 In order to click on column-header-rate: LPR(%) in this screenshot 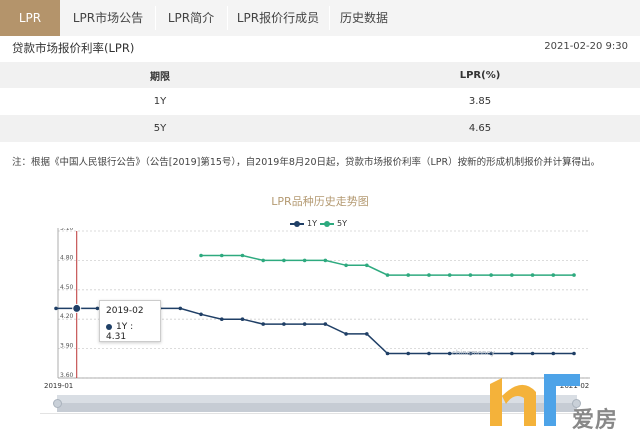, I will do `click(480, 75)`.